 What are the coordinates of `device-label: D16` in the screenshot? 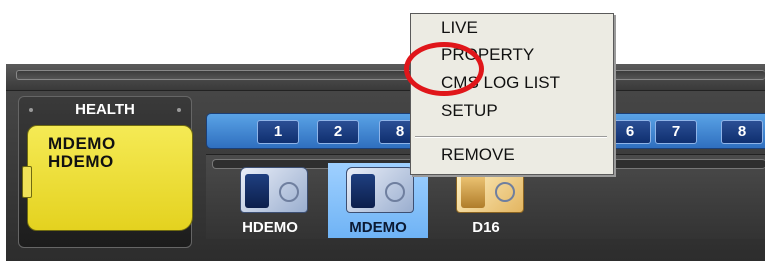 It's located at (486, 227).